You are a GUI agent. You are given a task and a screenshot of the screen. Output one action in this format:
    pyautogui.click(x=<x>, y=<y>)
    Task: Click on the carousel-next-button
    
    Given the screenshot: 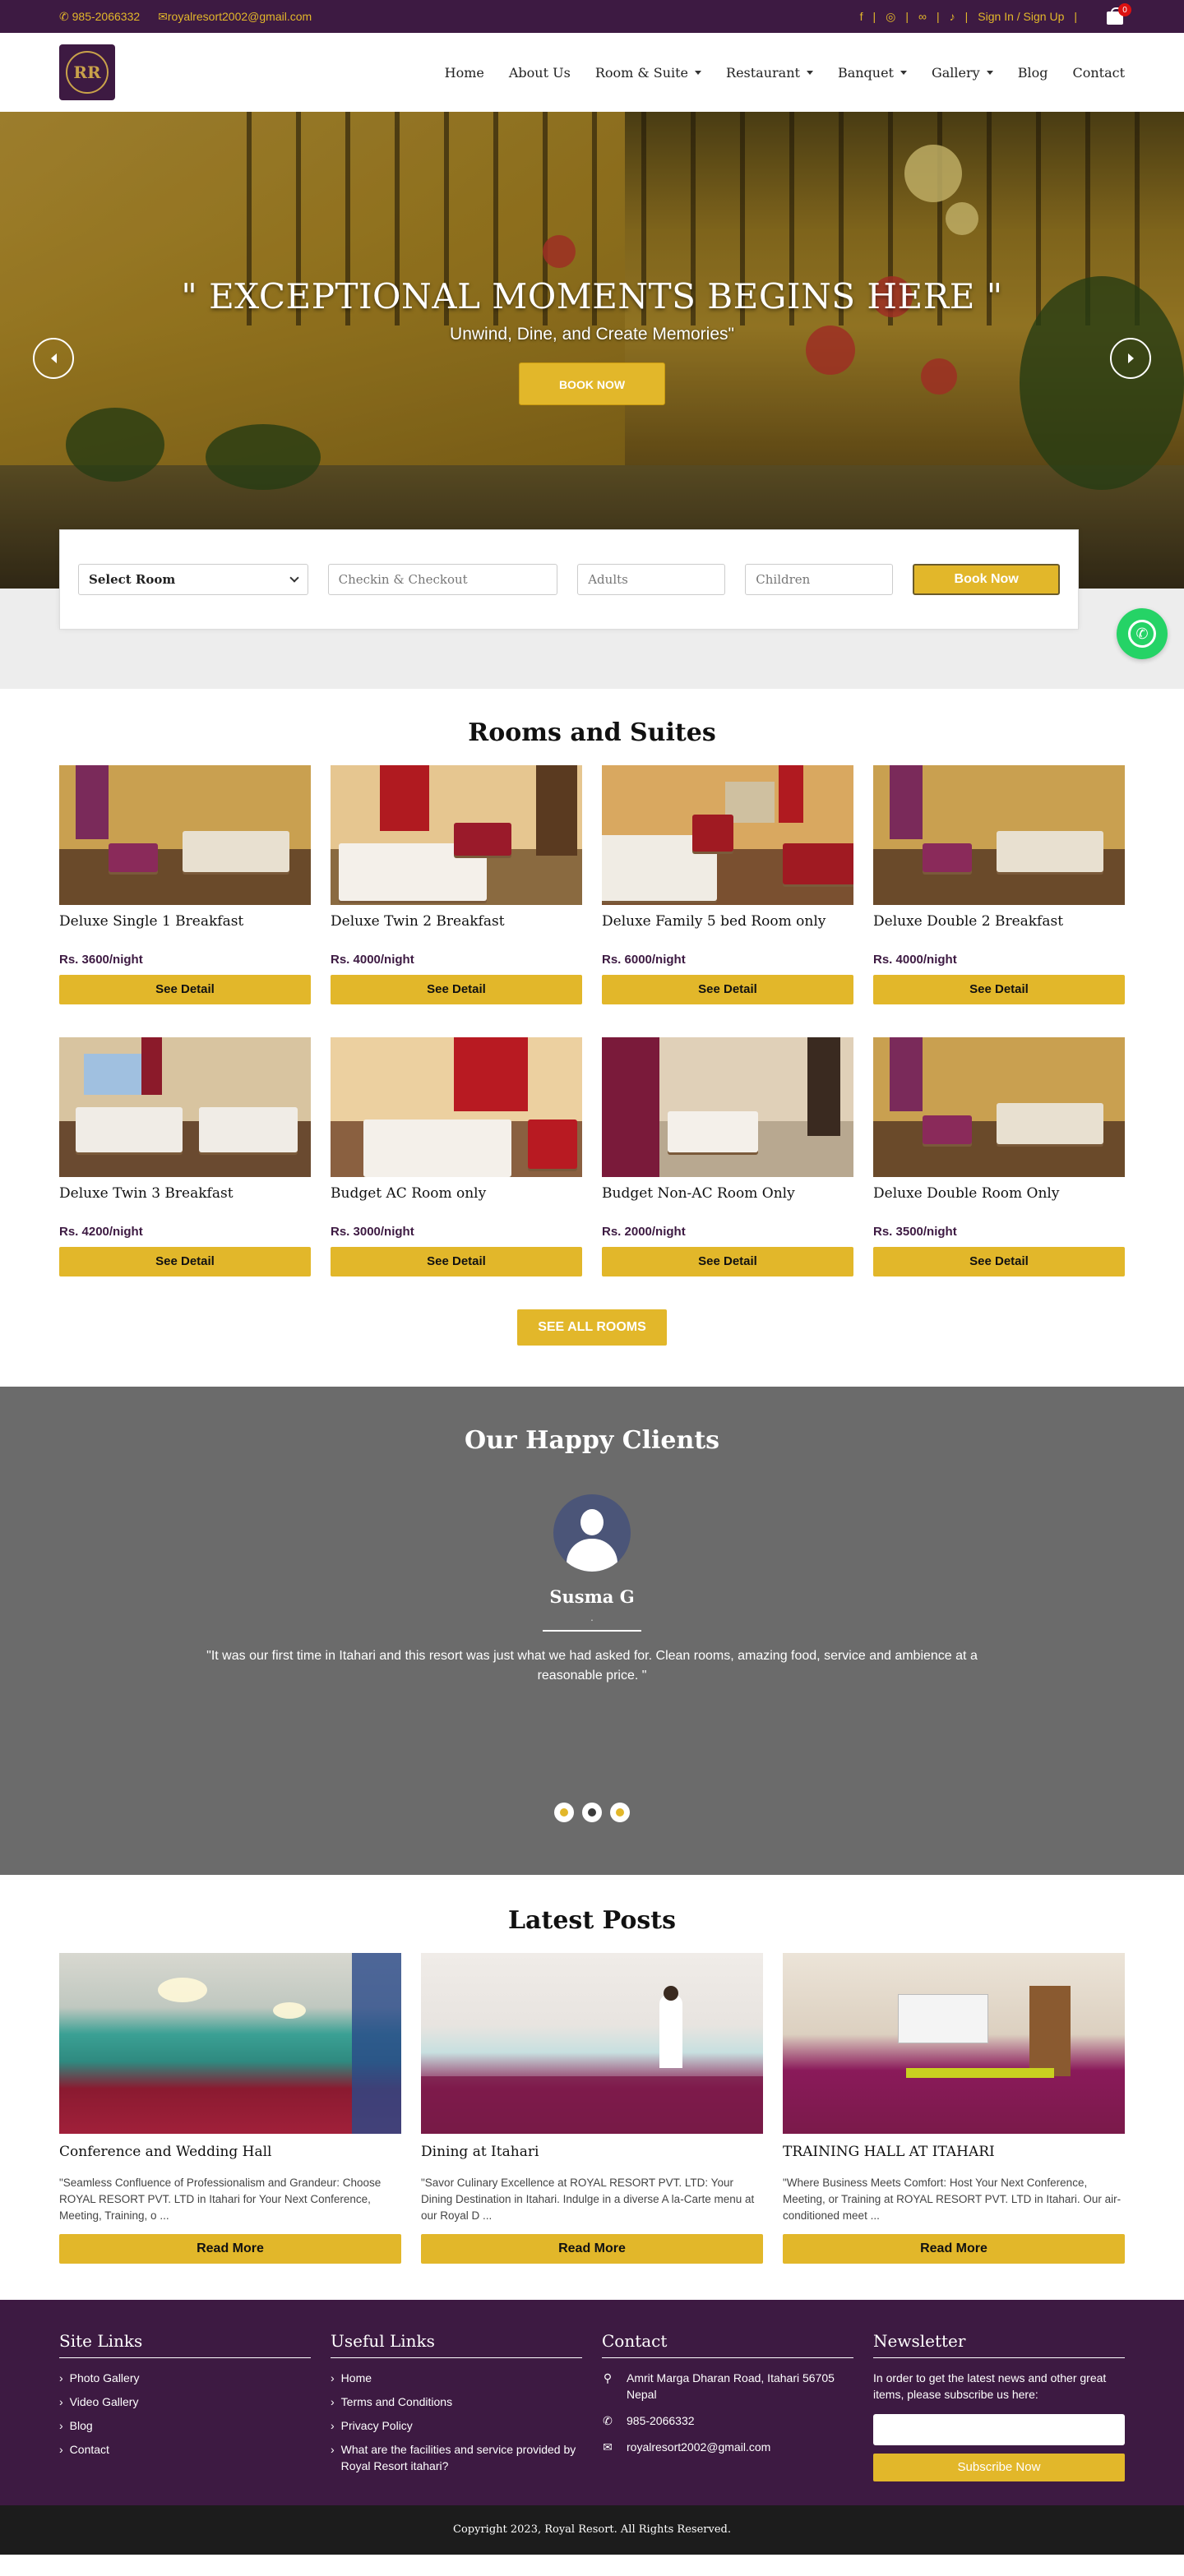 What is the action you would take?
    pyautogui.click(x=1130, y=359)
    